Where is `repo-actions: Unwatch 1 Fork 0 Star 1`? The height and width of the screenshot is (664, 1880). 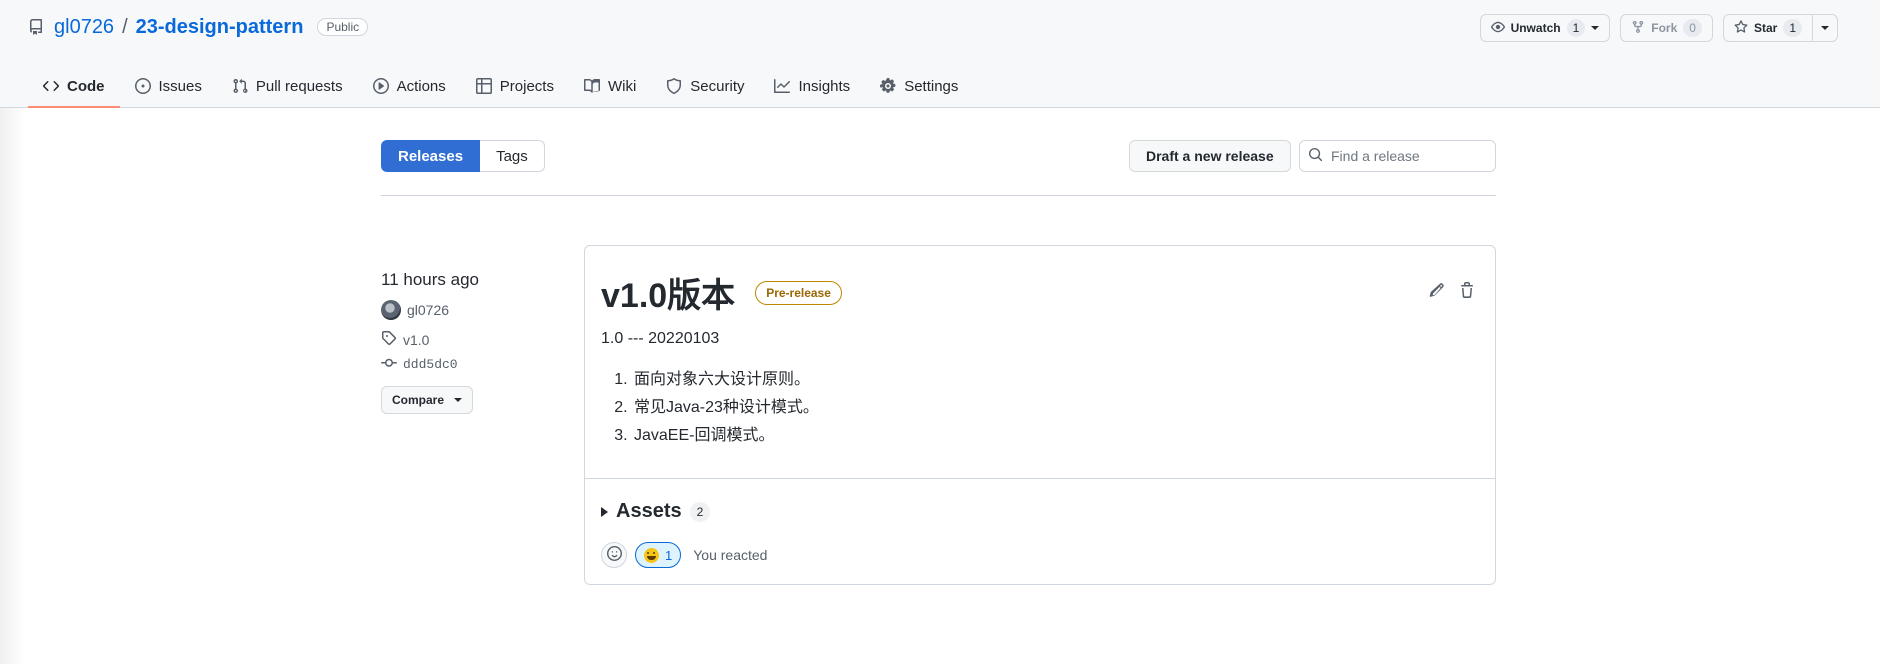 repo-actions: Unwatch 1 Fork 0 Star 1 is located at coordinates (1658, 28).